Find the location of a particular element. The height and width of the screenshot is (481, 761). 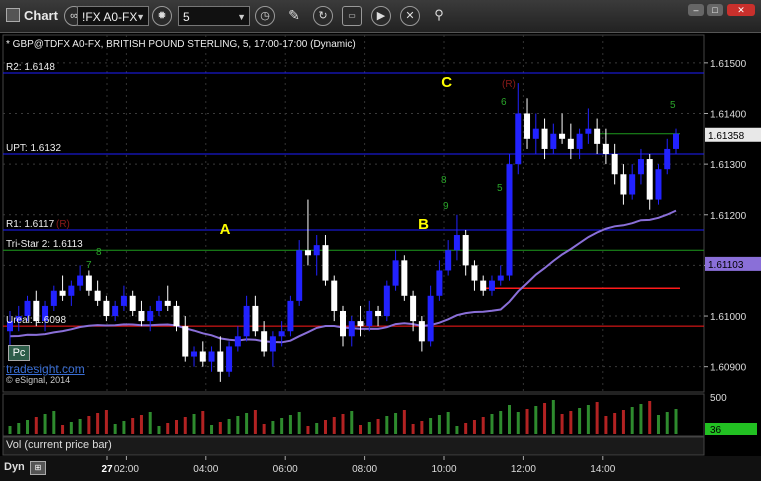

time-tick-label: 02:00 is located at coordinates (126, 469).